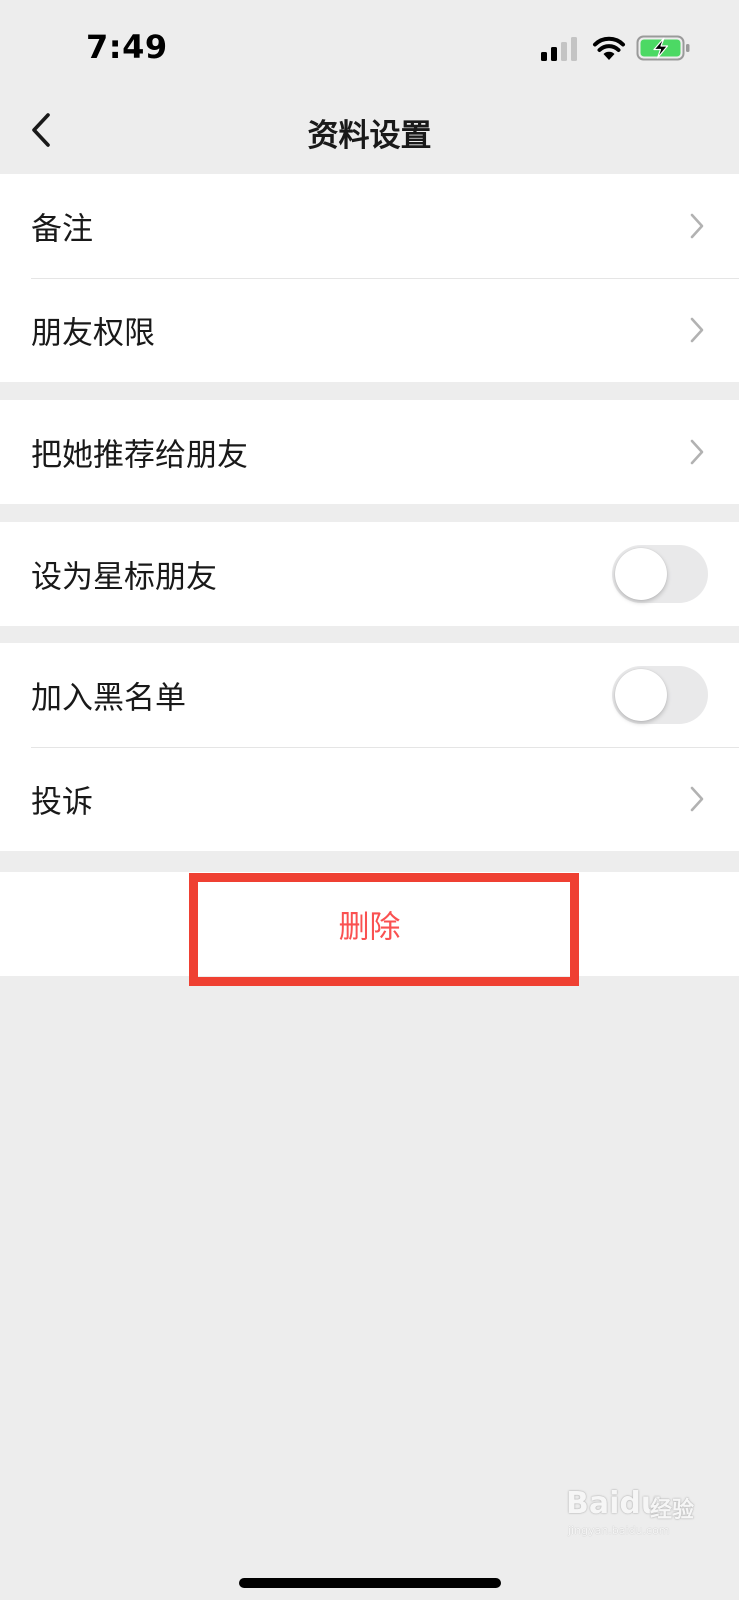  I want to click on nav-bar: 资料设置, so click(369, 131).